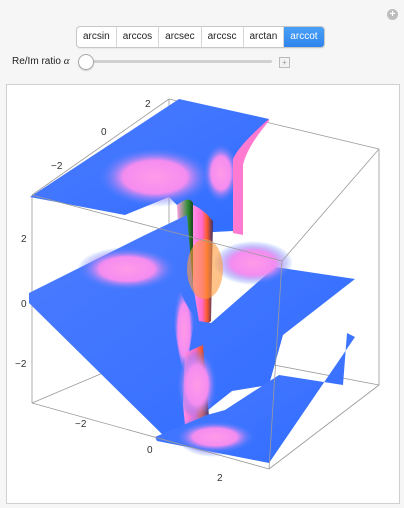 The image size is (404, 508). I want to click on tab-arctan: arctan, so click(264, 37).